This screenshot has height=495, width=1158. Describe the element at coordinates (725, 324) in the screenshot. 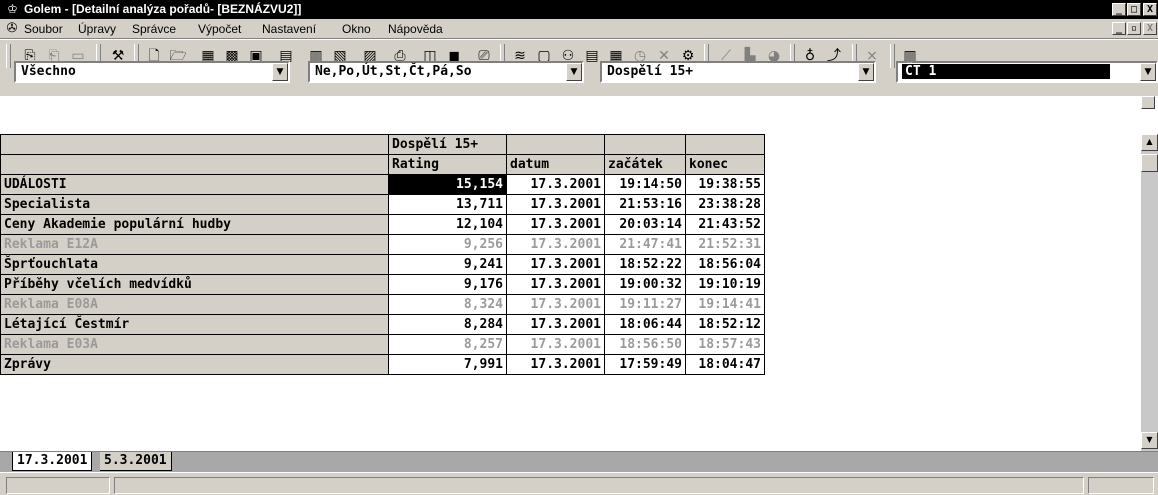

I see `end-time-cell: 18:52:12` at that location.